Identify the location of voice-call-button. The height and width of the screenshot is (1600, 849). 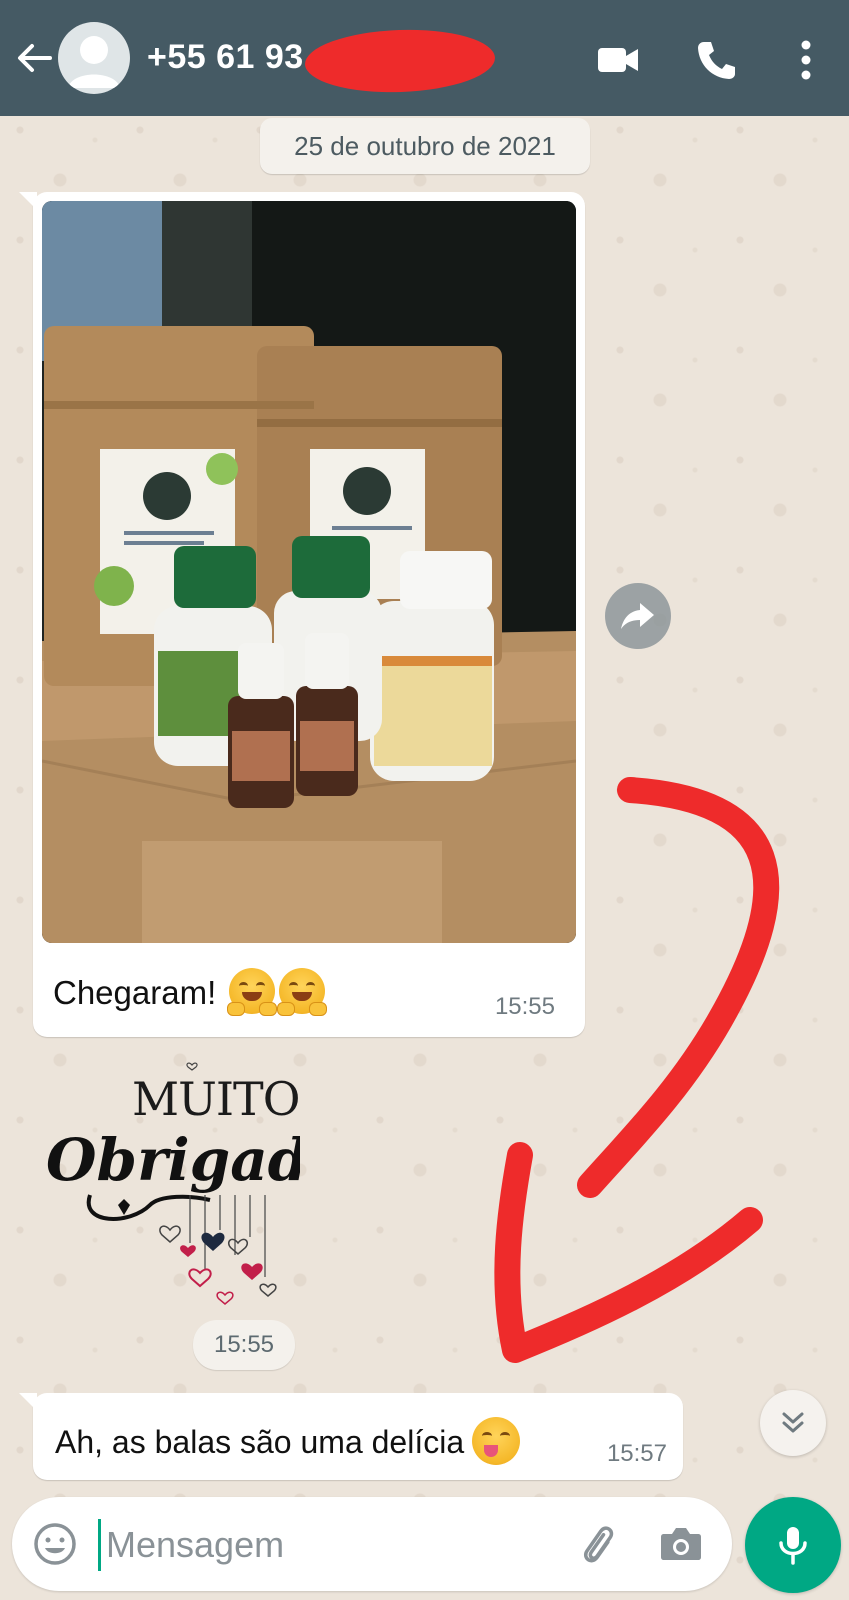
(716, 60).